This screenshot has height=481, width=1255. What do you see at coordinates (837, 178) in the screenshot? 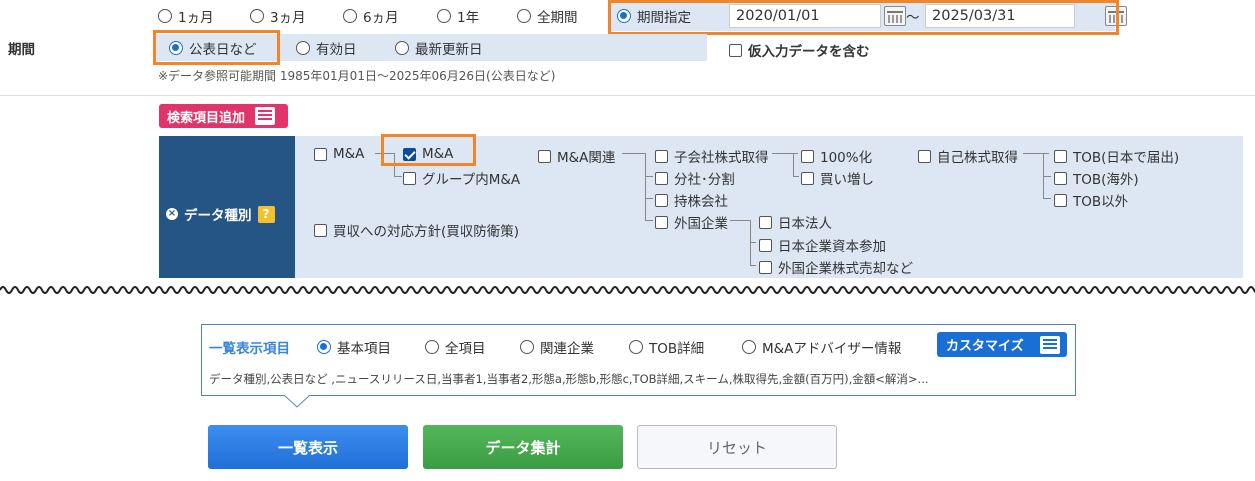
I see `cb-additional: 買い増し` at bounding box center [837, 178].